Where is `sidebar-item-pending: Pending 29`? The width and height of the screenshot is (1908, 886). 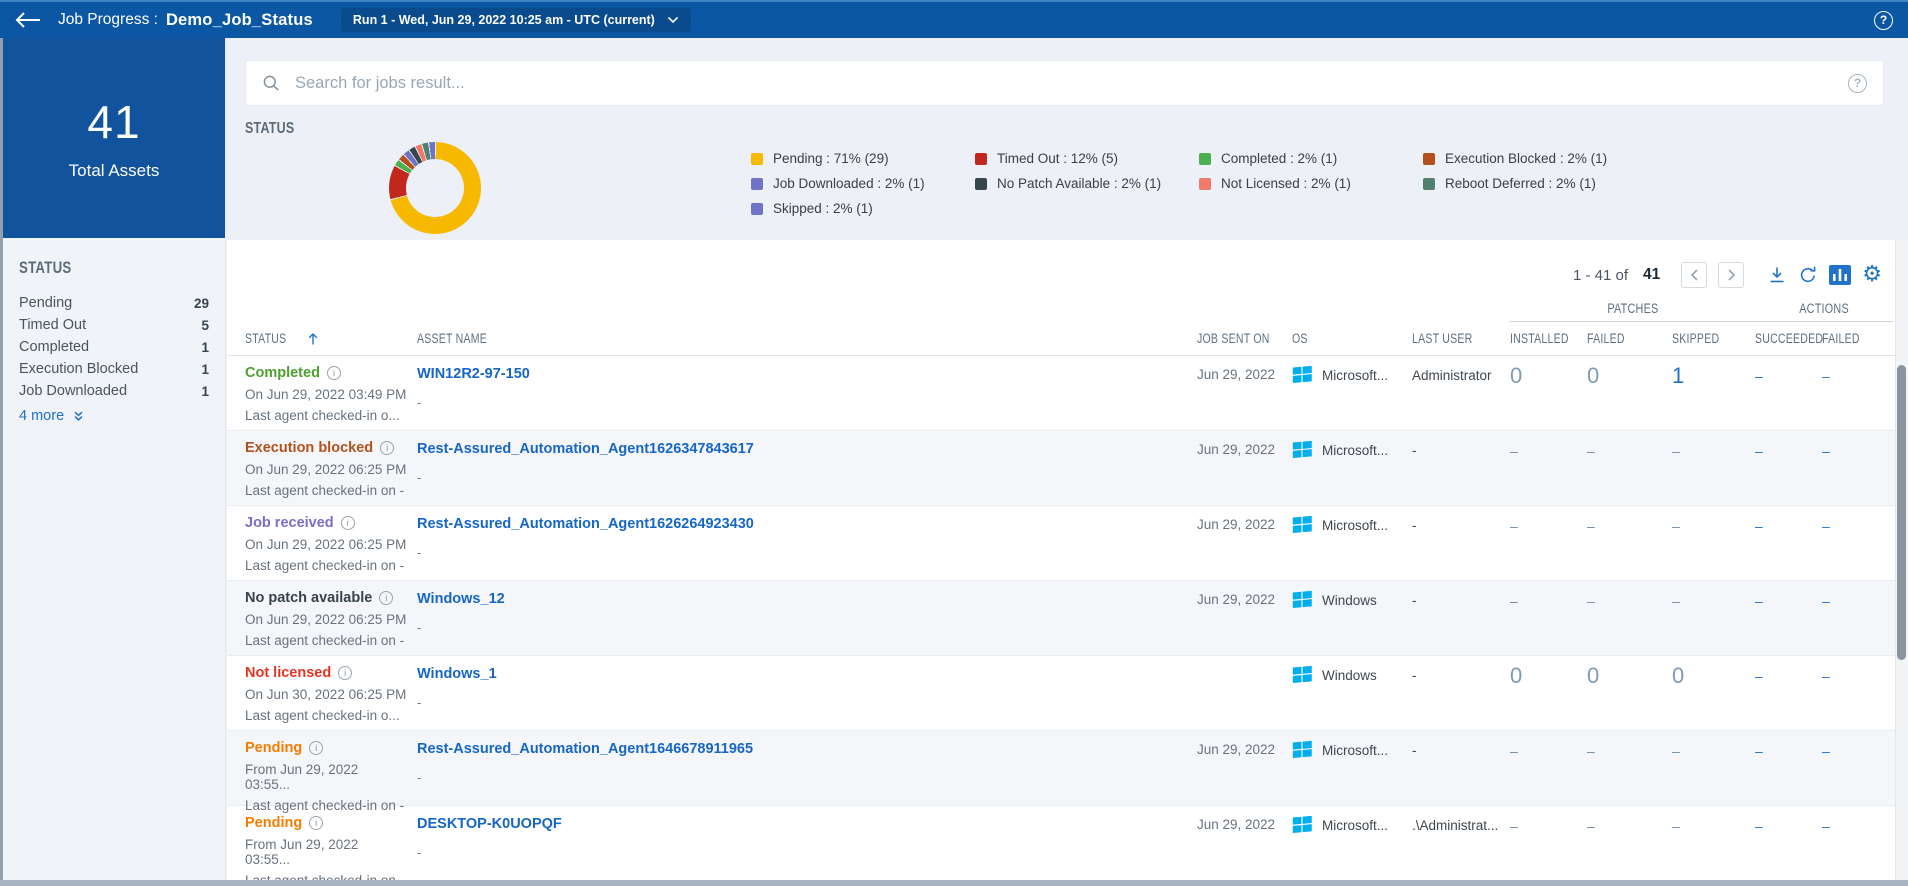
sidebar-item-pending: Pending 29 is located at coordinates (114, 303).